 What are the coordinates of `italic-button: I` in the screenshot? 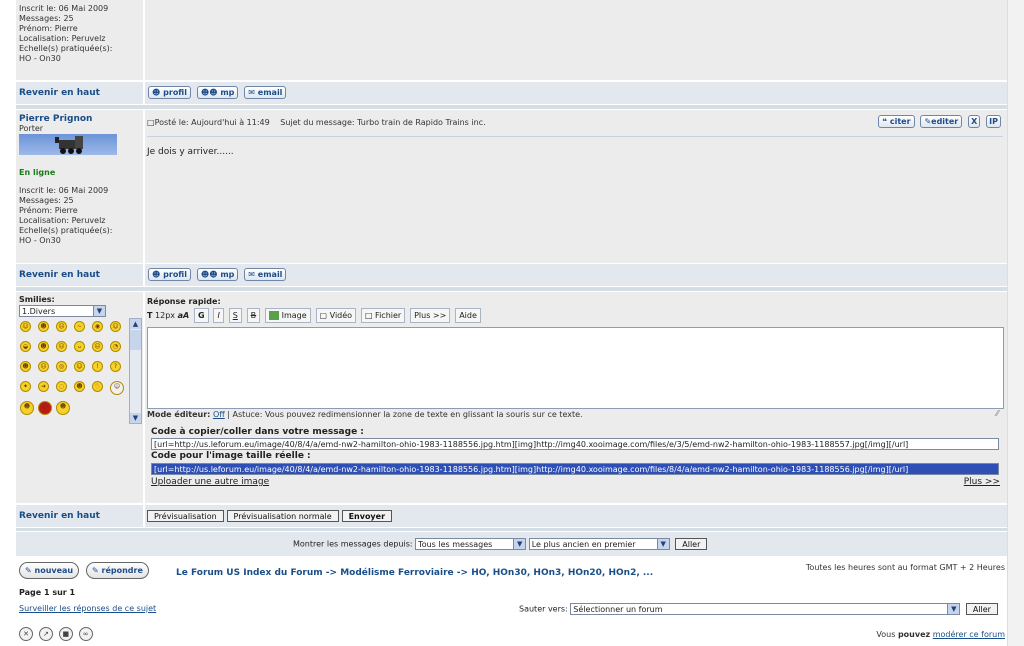 It's located at (218, 315).